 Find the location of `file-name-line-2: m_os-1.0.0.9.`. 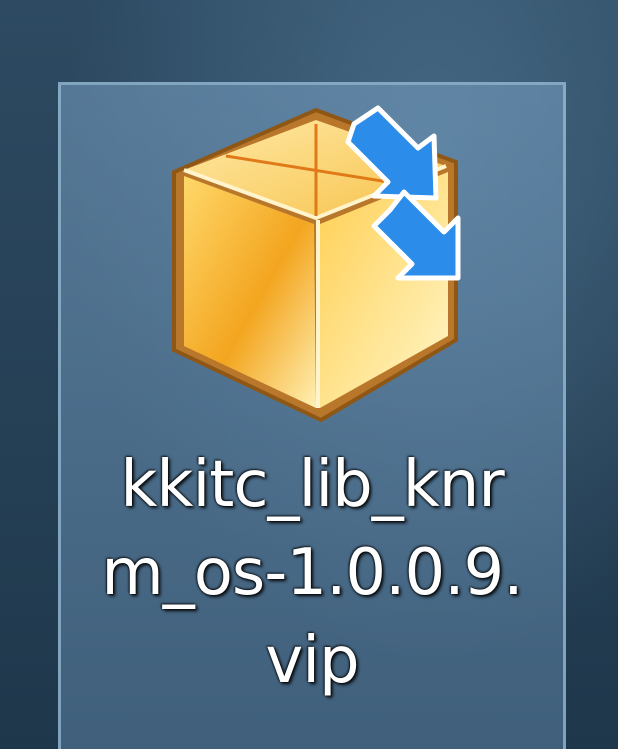

file-name-line-2: m_os-1.0.0.9. is located at coordinates (312, 573).